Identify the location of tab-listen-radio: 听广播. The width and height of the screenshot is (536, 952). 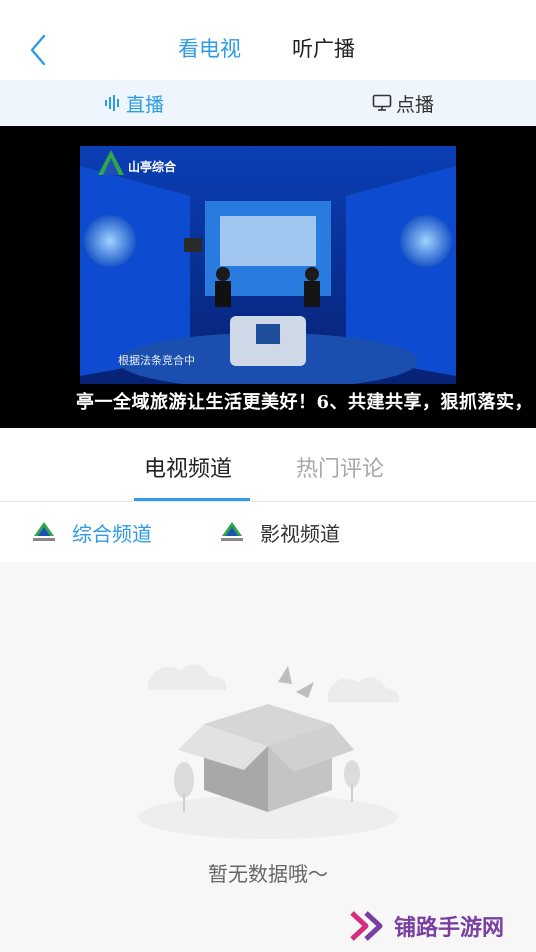
(323, 49).